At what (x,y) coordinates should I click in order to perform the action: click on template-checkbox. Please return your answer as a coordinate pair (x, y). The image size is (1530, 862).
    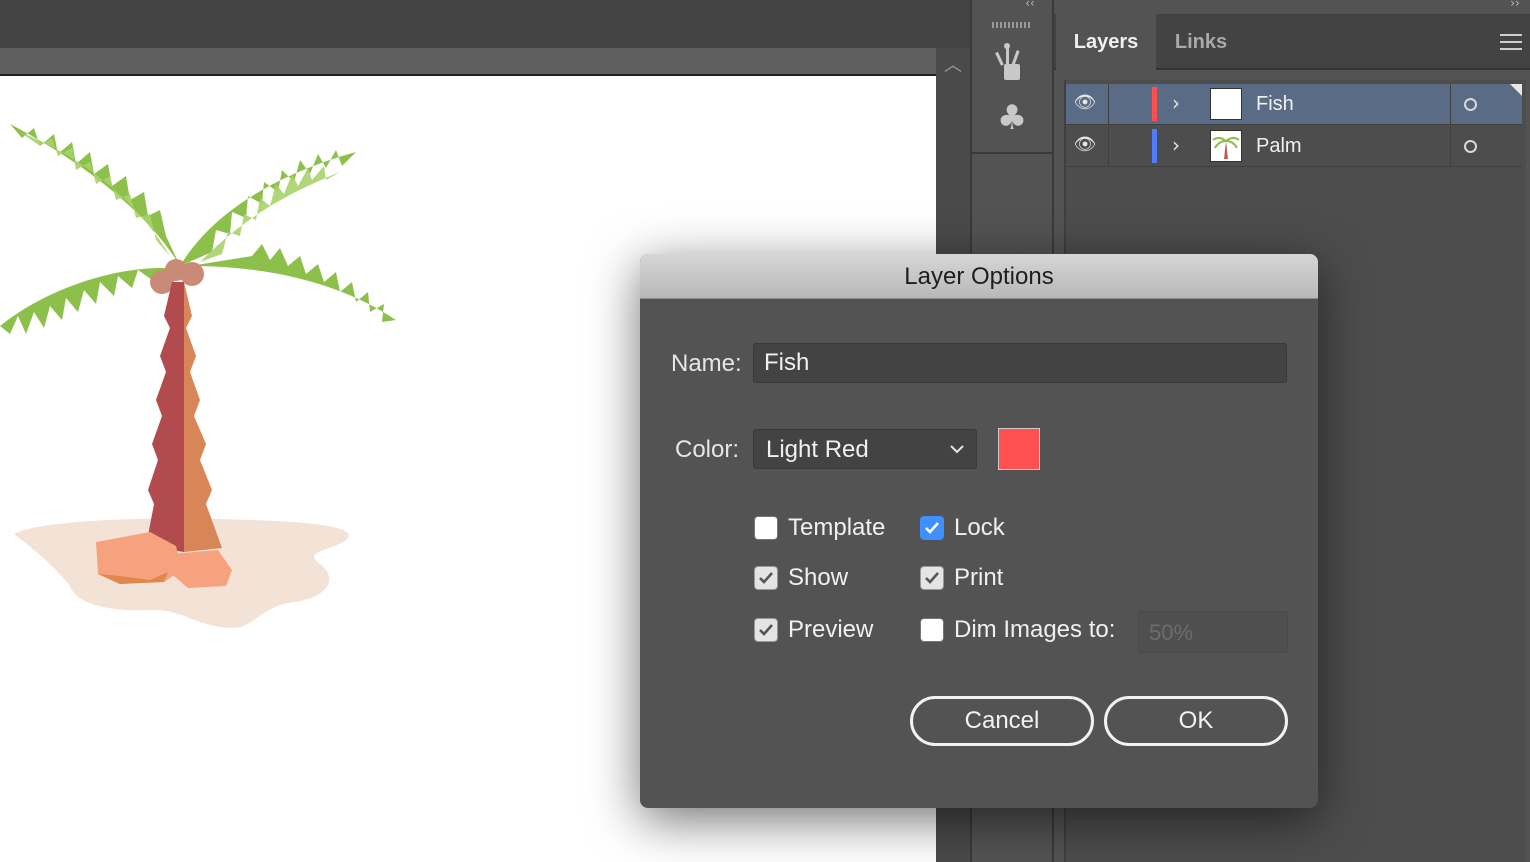
    Looking at the image, I should click on (766, 528).